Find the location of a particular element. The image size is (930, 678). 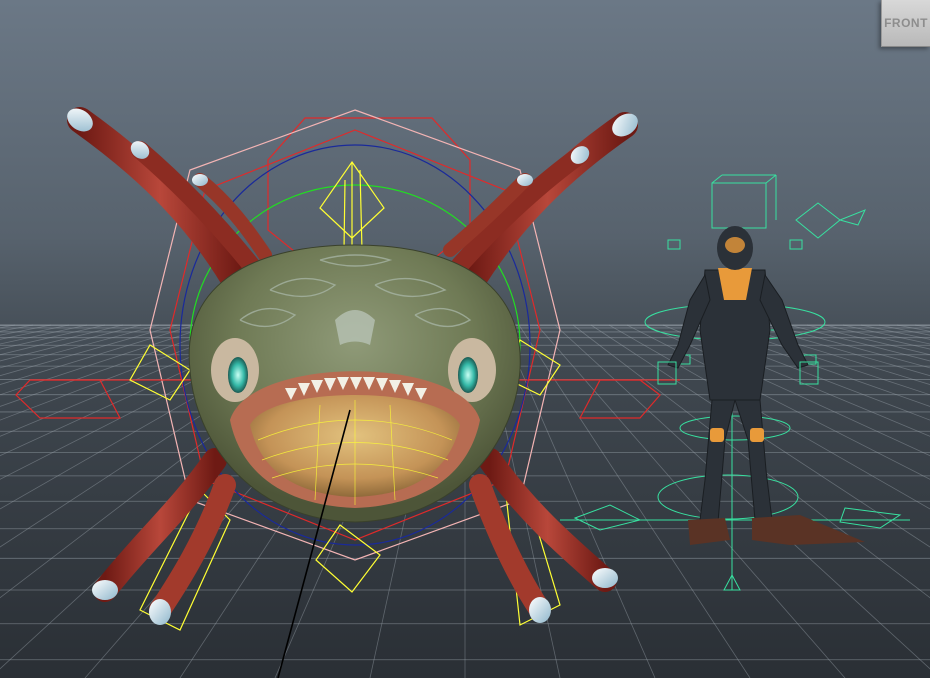

creature-right-eye is located at coordinates (468, 375).